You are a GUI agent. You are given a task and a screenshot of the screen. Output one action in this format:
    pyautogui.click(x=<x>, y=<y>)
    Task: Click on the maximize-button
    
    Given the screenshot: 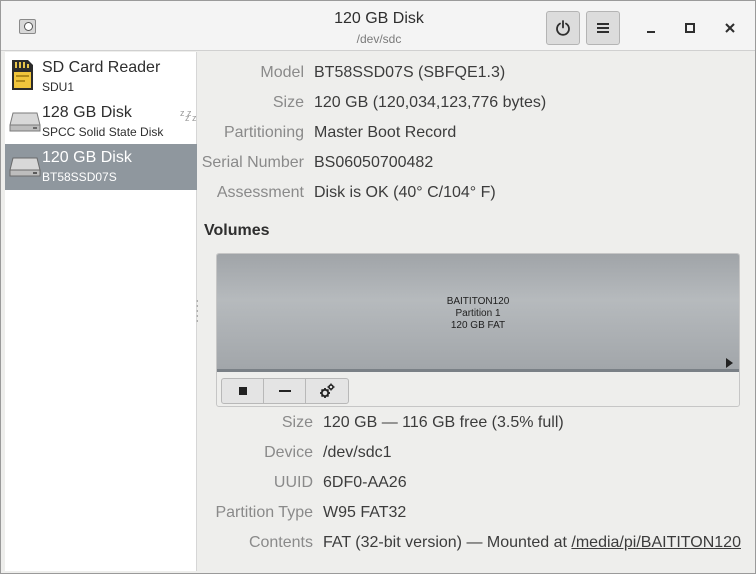 What is the action you would take?
    pyautogui.click(x=690, y=28)
    